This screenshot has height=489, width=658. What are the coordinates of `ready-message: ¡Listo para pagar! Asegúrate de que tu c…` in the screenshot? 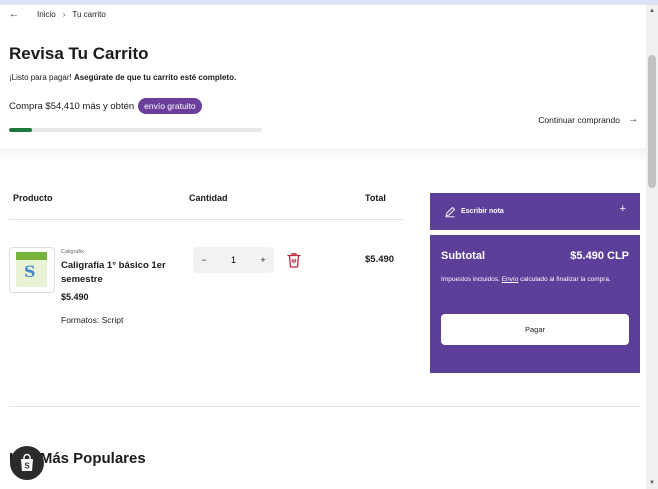 It's located at (122, 77).